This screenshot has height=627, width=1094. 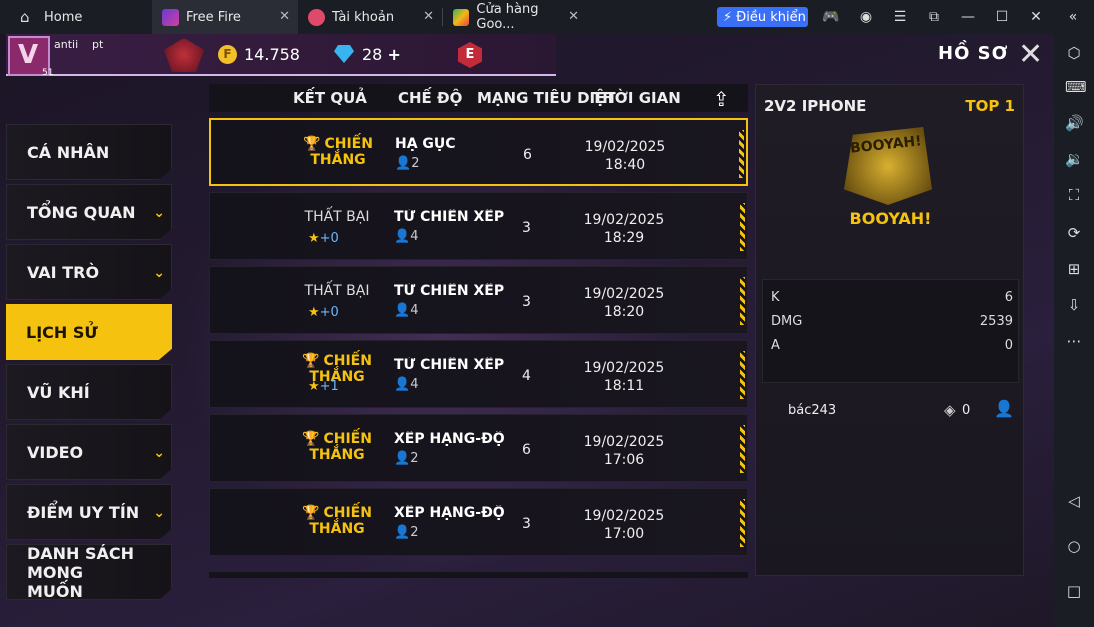 I want to click on diamond-value: 28, so click(x=372, y=54).